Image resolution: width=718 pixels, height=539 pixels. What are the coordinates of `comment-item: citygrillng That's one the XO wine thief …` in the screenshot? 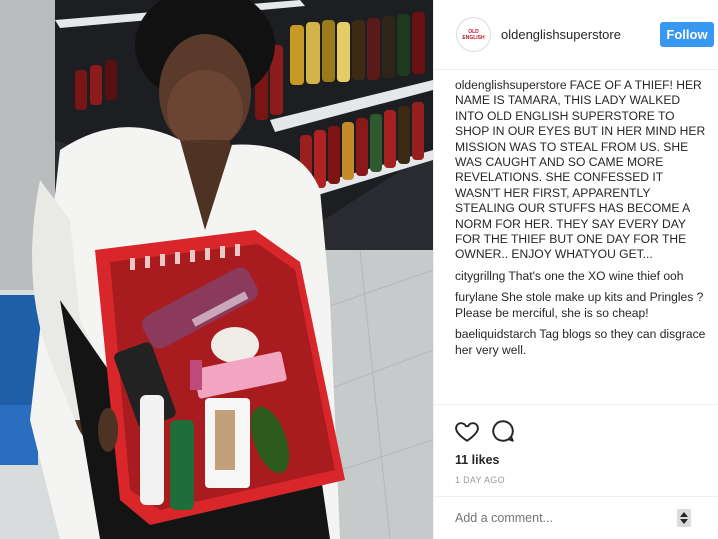 It's located at (583, 276).